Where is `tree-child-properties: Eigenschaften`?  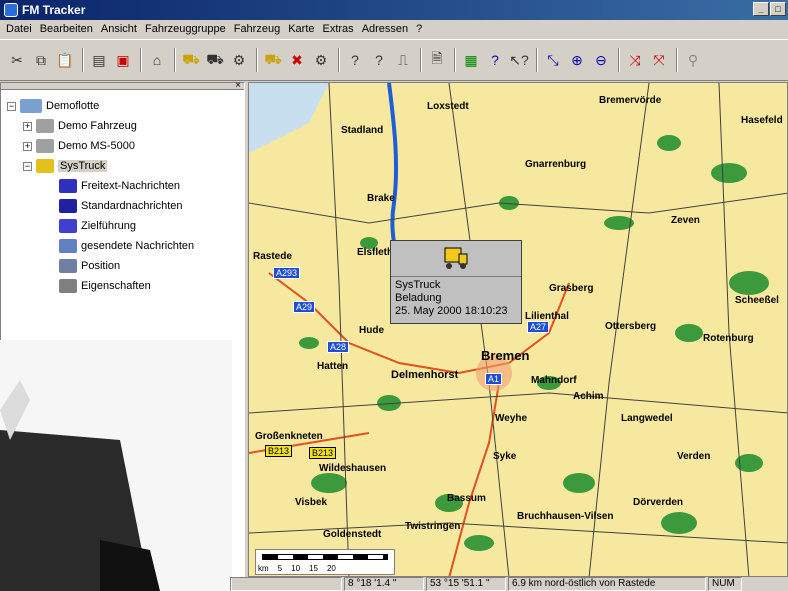
tree-child-properties: Eigenschaften is located at coordinates (151, 286).